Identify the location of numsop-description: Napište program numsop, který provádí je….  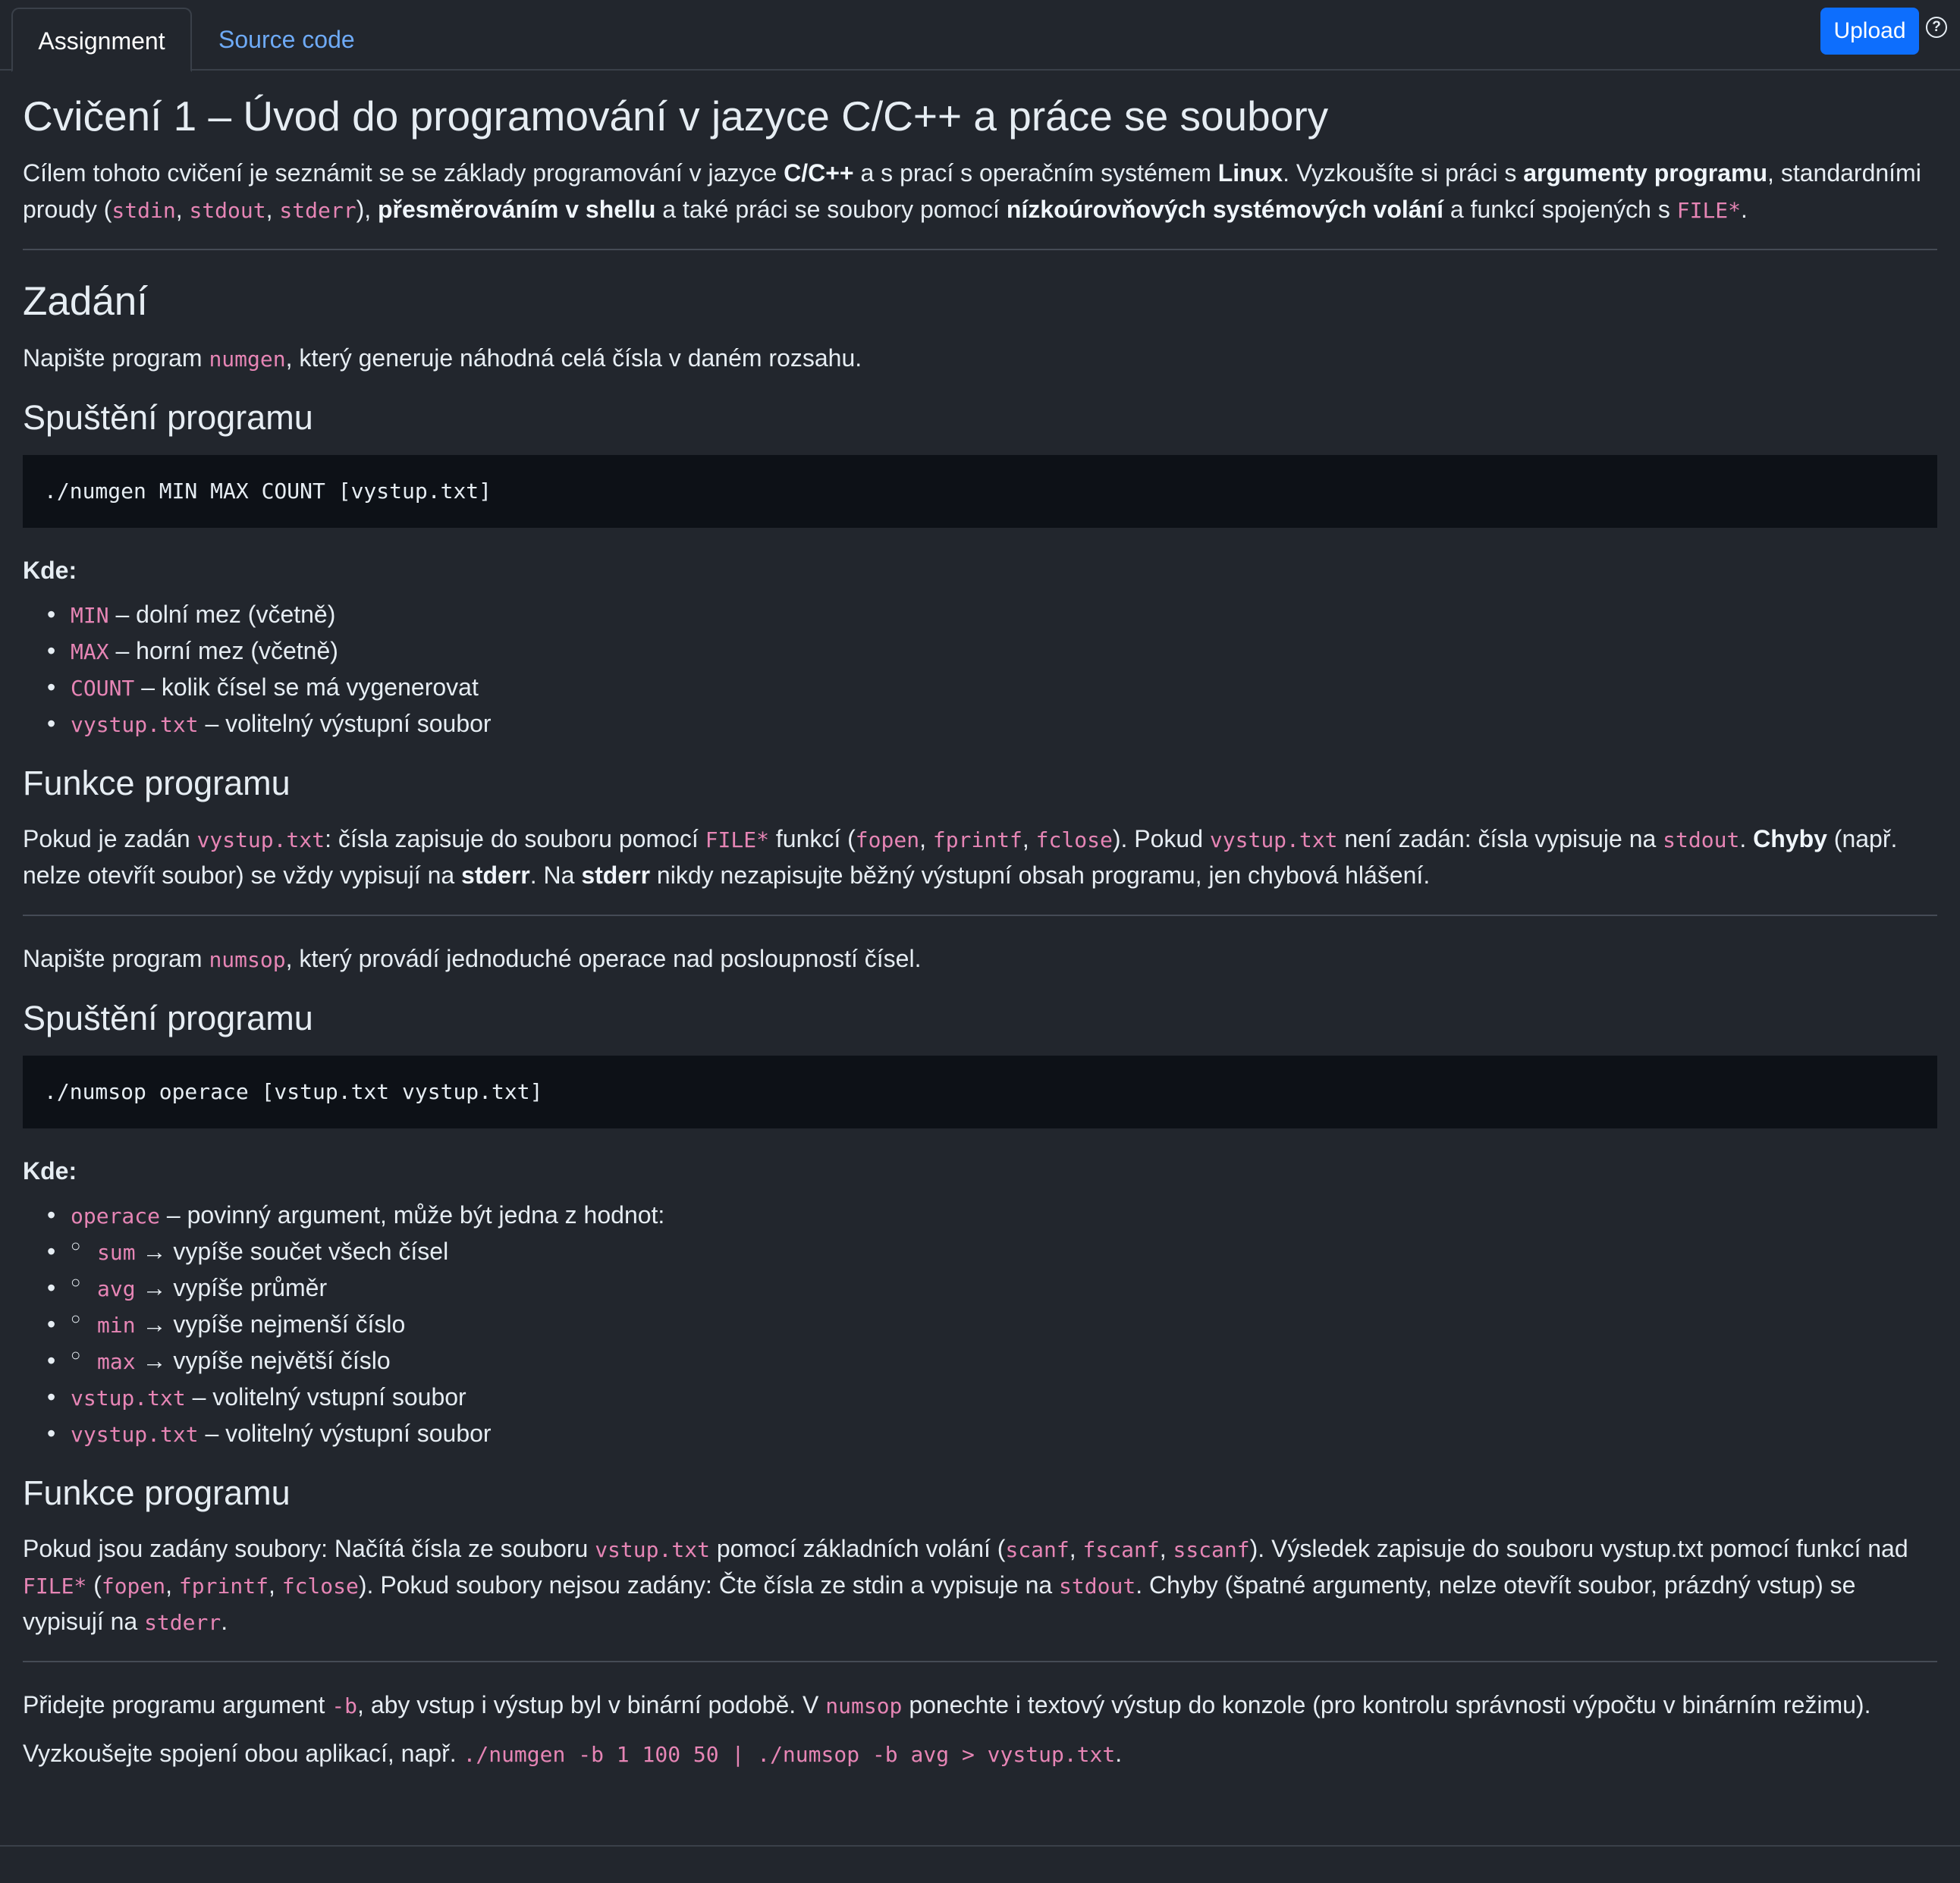
(472, 958).